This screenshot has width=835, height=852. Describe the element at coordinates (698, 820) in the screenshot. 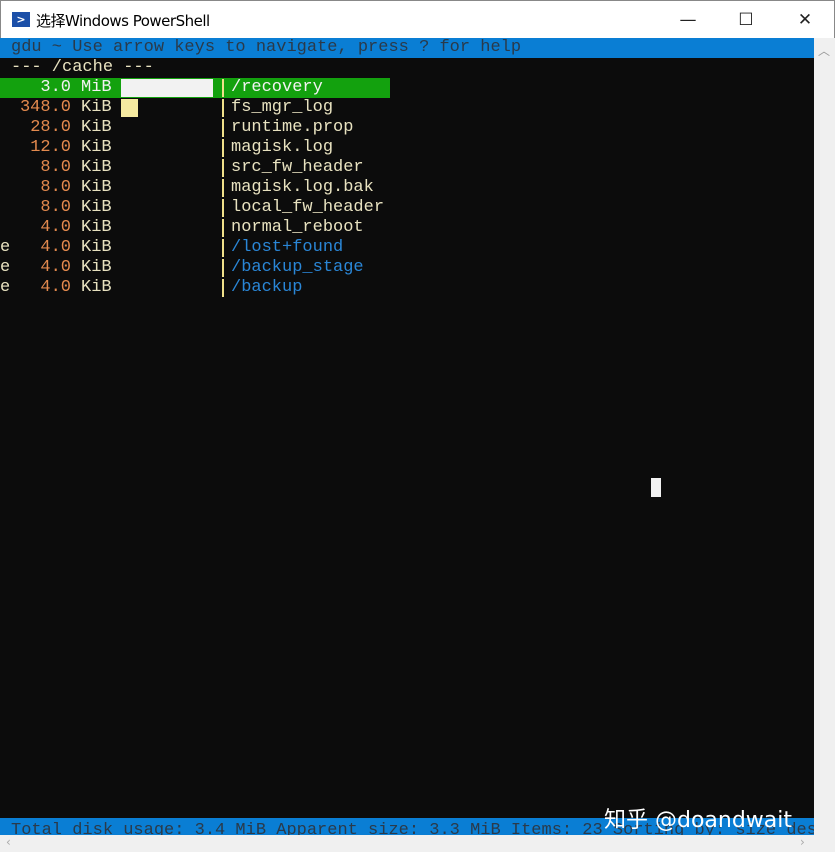

I see `watermark: 知乎 @doandwait` at that location.